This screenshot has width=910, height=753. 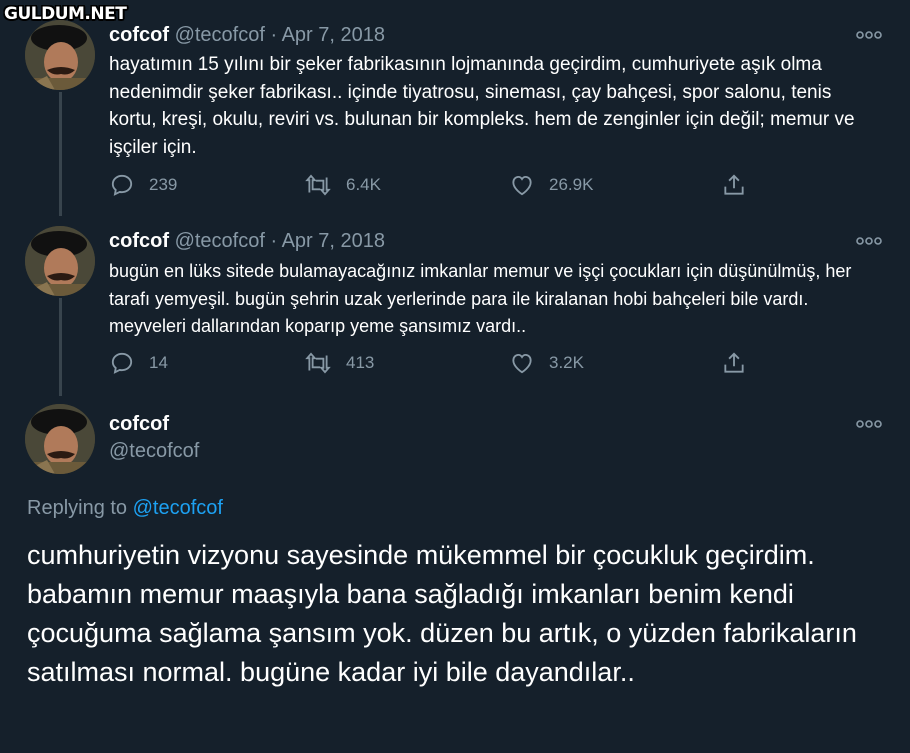 I want to click on retweet-button: 6.4K, so click(x=342, y=185).